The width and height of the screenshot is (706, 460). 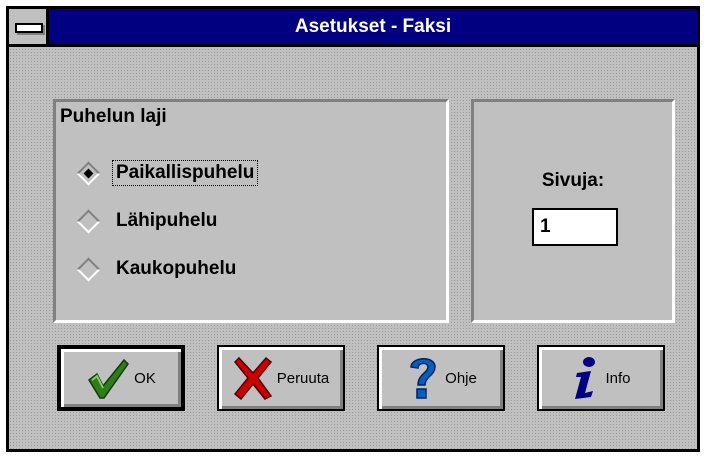 I want to click on red-x-icon, so click(x=252, y=378).